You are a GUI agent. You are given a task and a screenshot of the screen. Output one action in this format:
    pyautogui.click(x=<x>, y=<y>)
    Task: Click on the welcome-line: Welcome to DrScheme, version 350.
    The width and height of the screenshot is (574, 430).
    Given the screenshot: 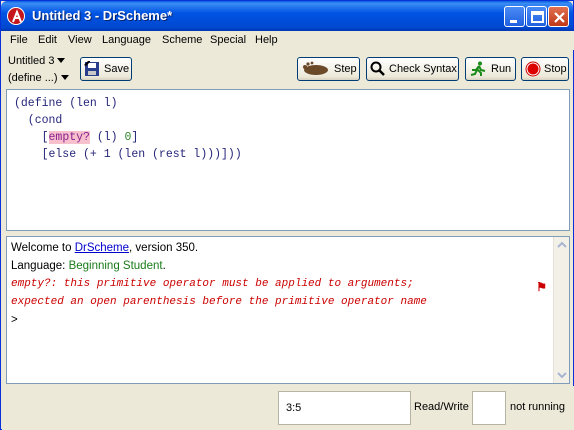 What is the action you would take?
    pyautogui.click(x=104, y=248)
    